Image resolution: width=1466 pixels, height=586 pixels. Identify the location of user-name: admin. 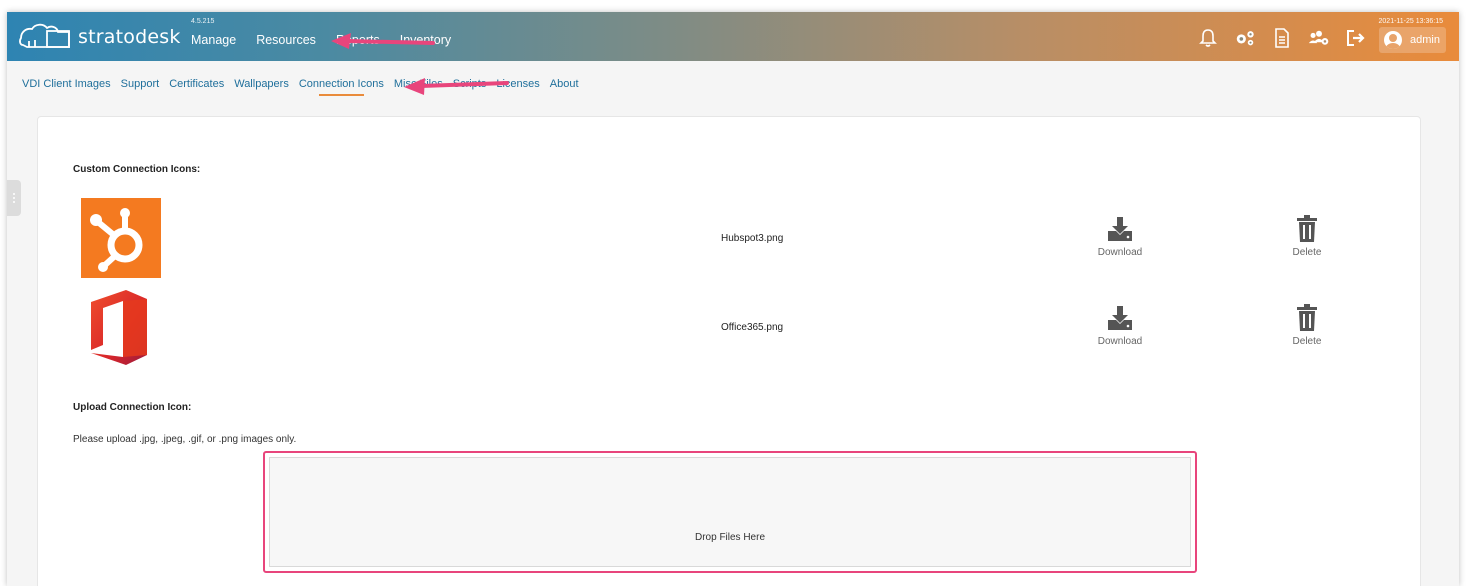
(1425, 40).